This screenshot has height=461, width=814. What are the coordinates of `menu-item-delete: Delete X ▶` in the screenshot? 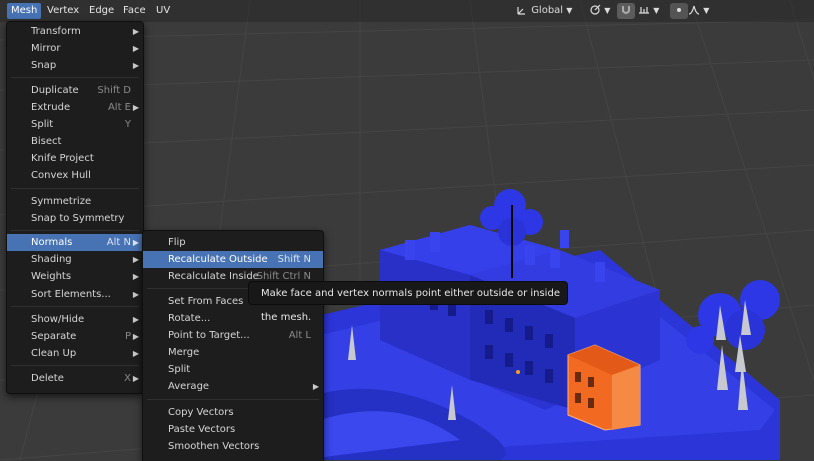 It's located at (75, 378).